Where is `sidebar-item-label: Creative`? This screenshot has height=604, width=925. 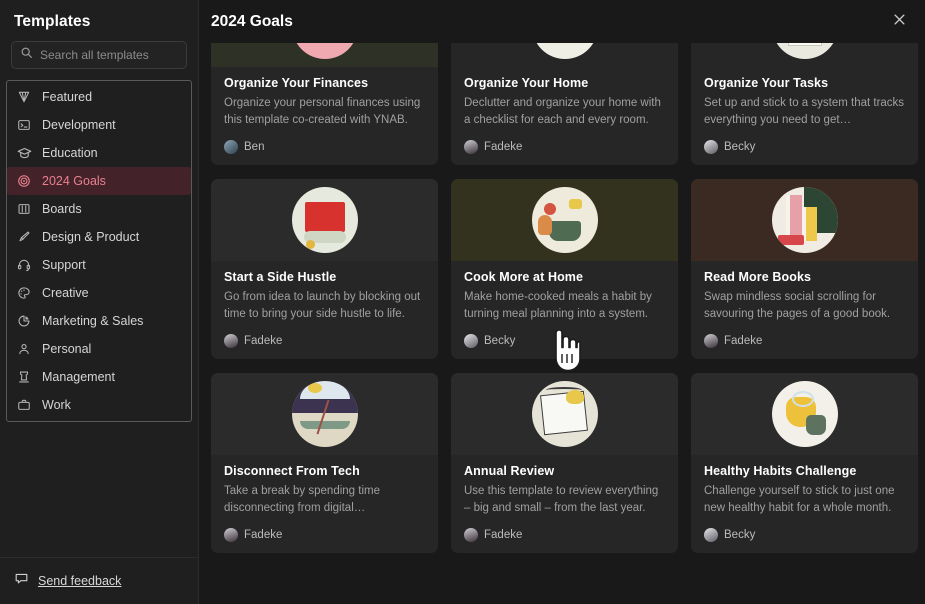 sidebar-item-label: Creative is located at coordinates (65, 293).